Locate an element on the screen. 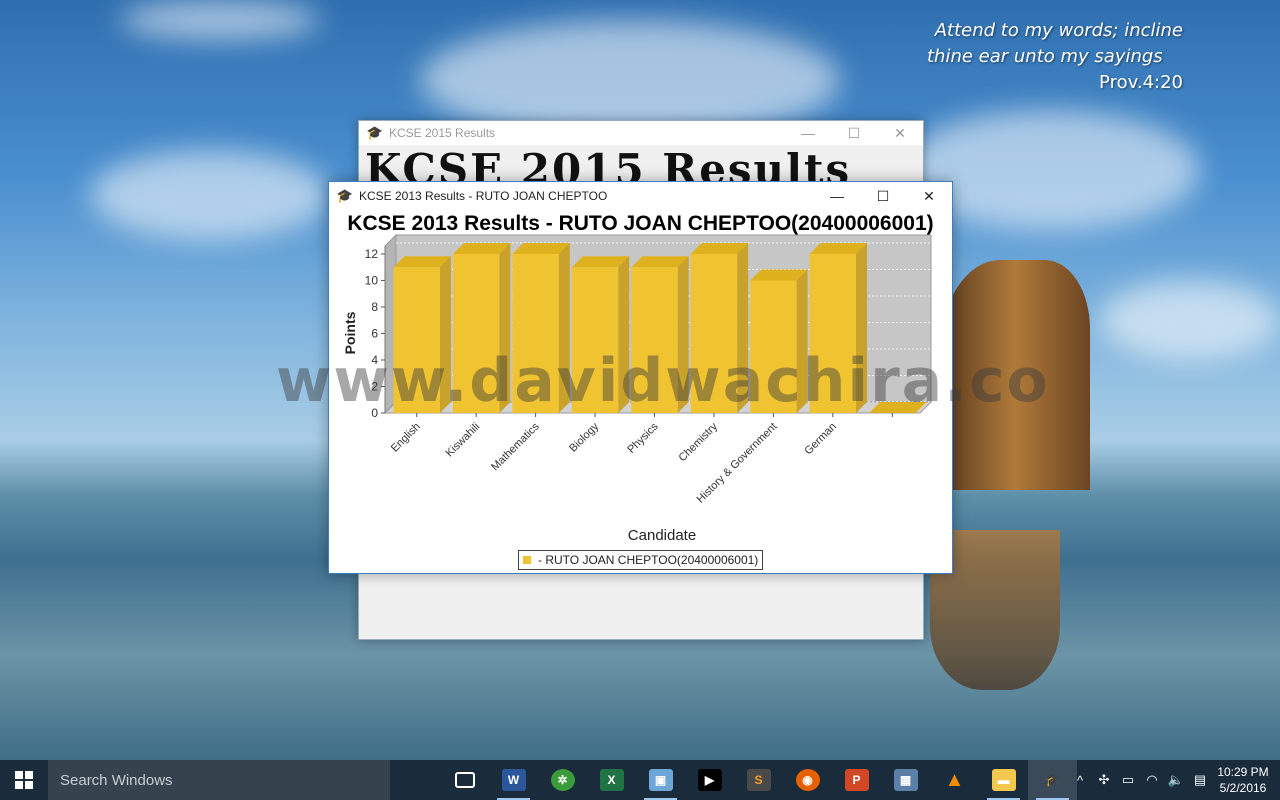 This screenshot has width=1280, height=800. chart-legend: - RUTO JOAN CHEPTOO(20400006001) is located at coordinates (641, 560).